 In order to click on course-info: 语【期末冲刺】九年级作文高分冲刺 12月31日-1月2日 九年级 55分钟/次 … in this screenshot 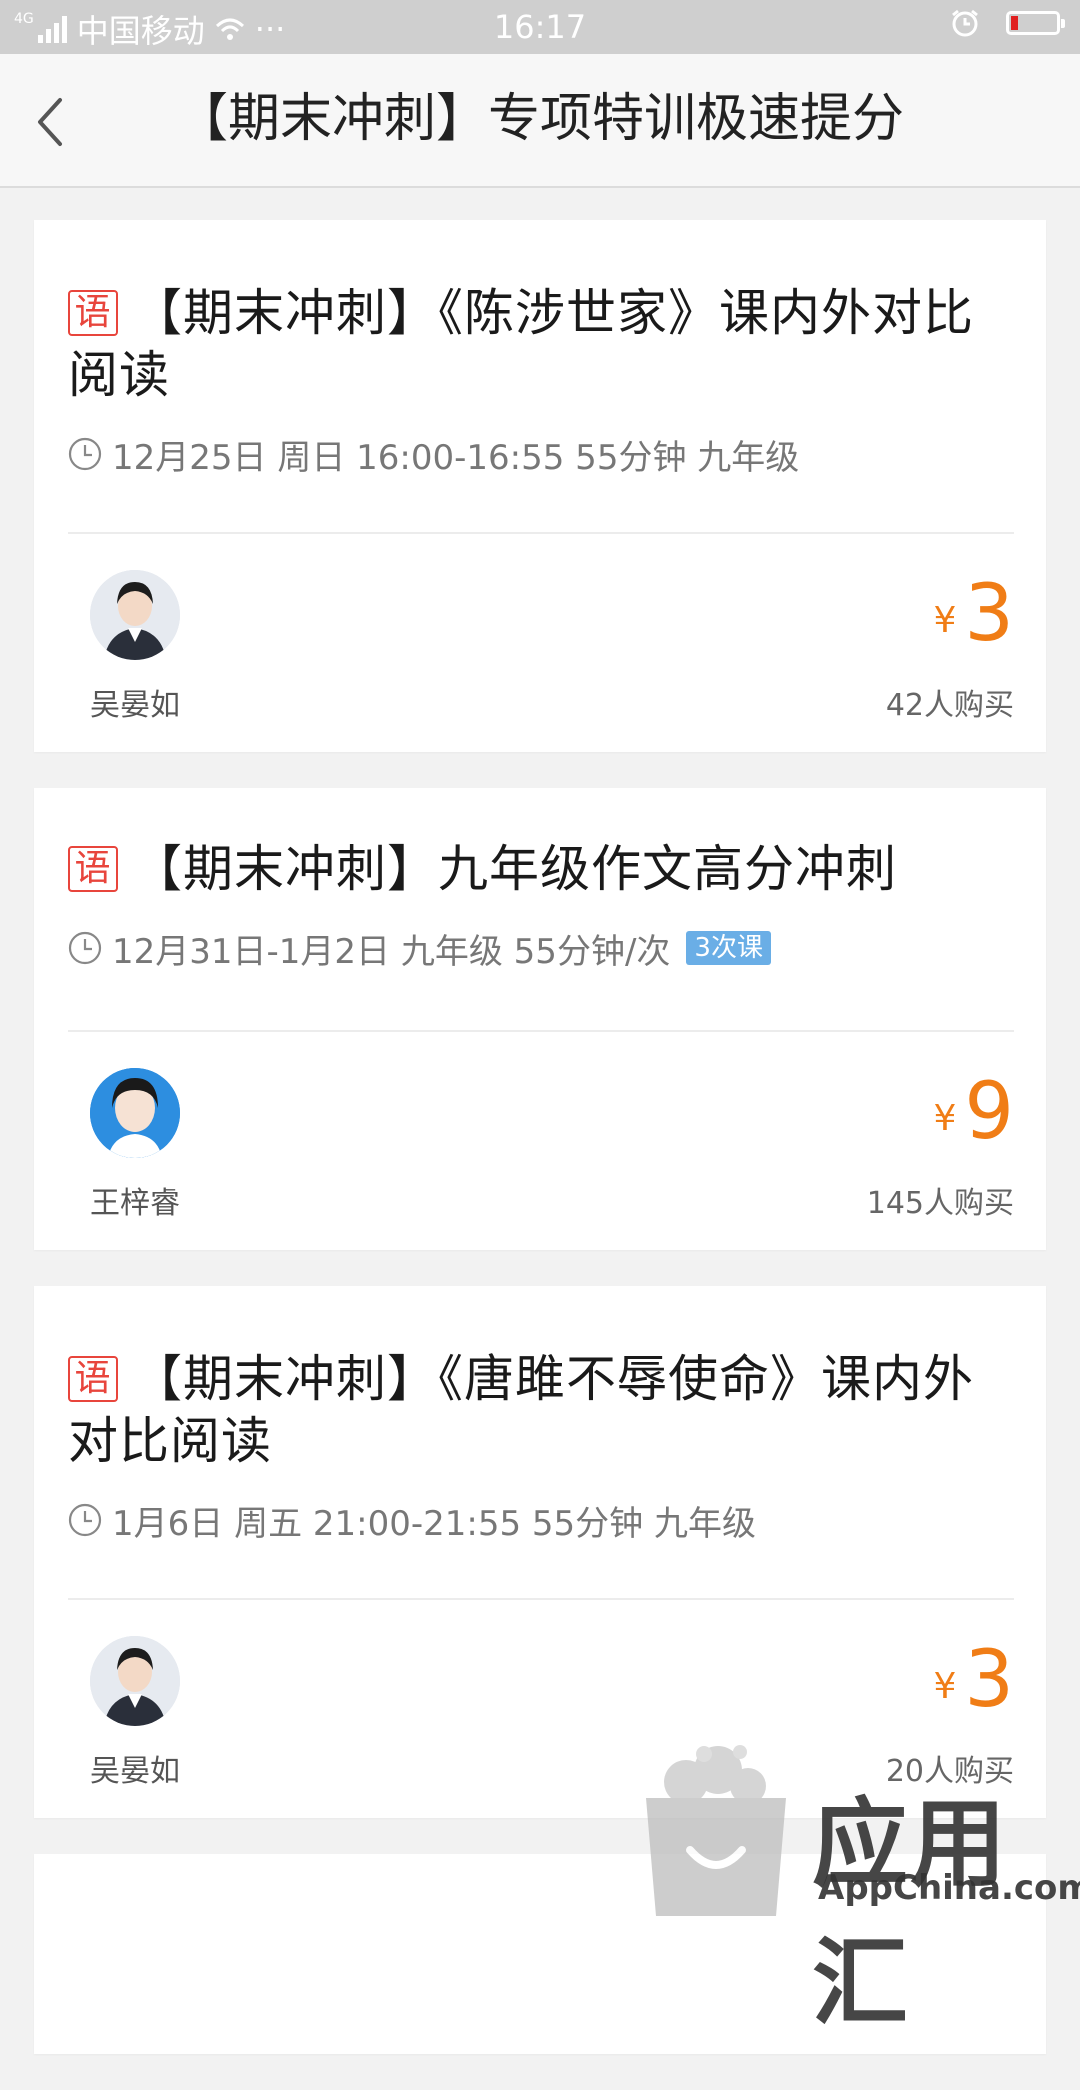, I will do `click(540, 881)`.